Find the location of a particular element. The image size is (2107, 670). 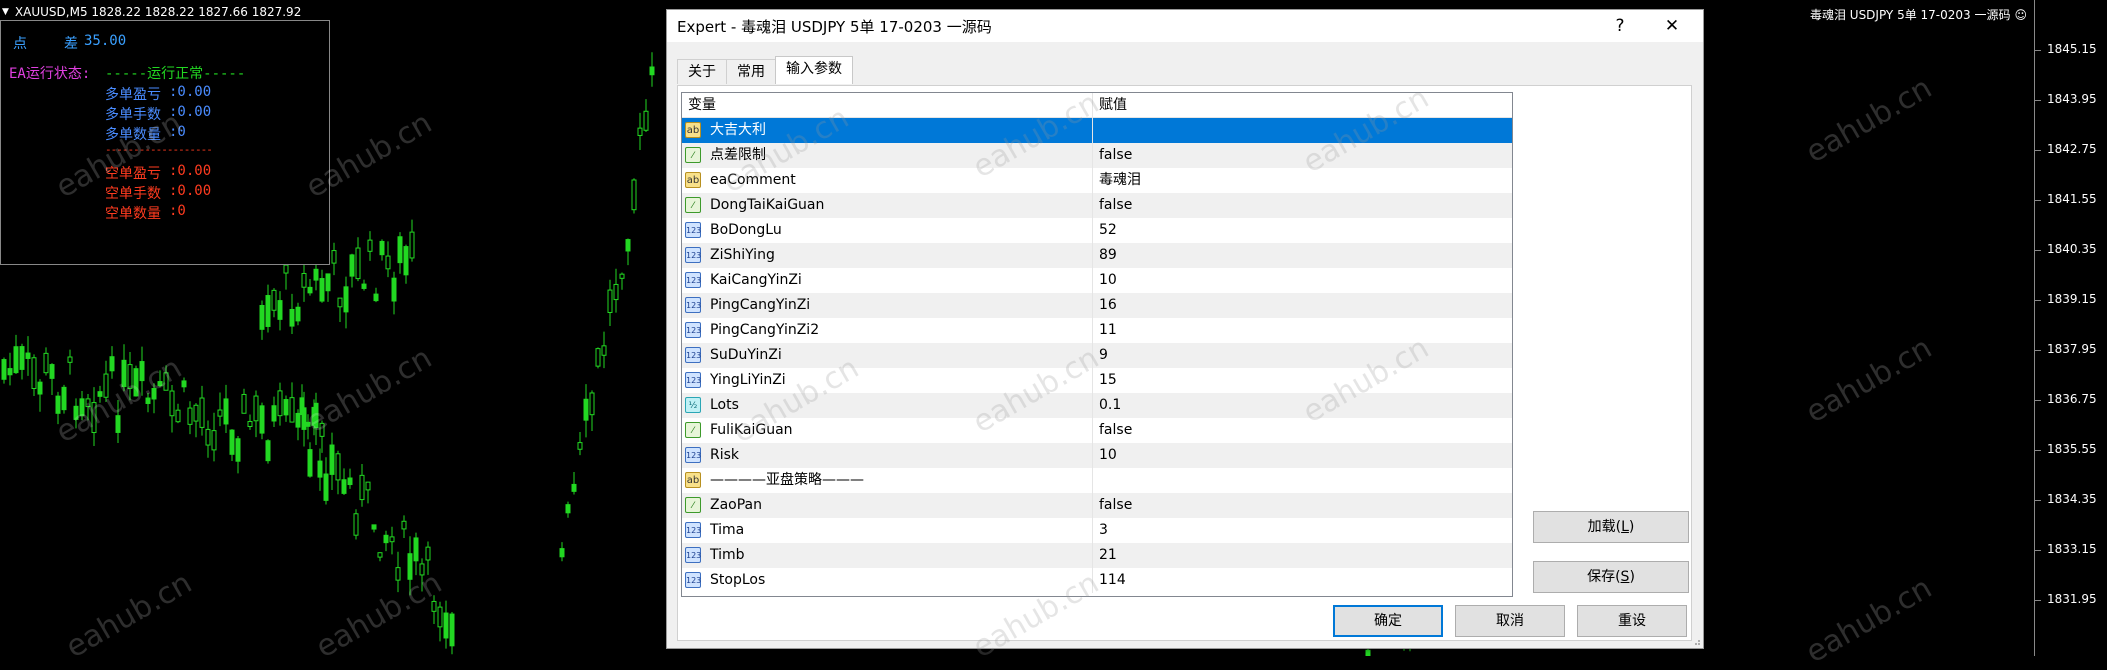

table-row: 123 Timb 21 is located at coordinates (1097, 555).